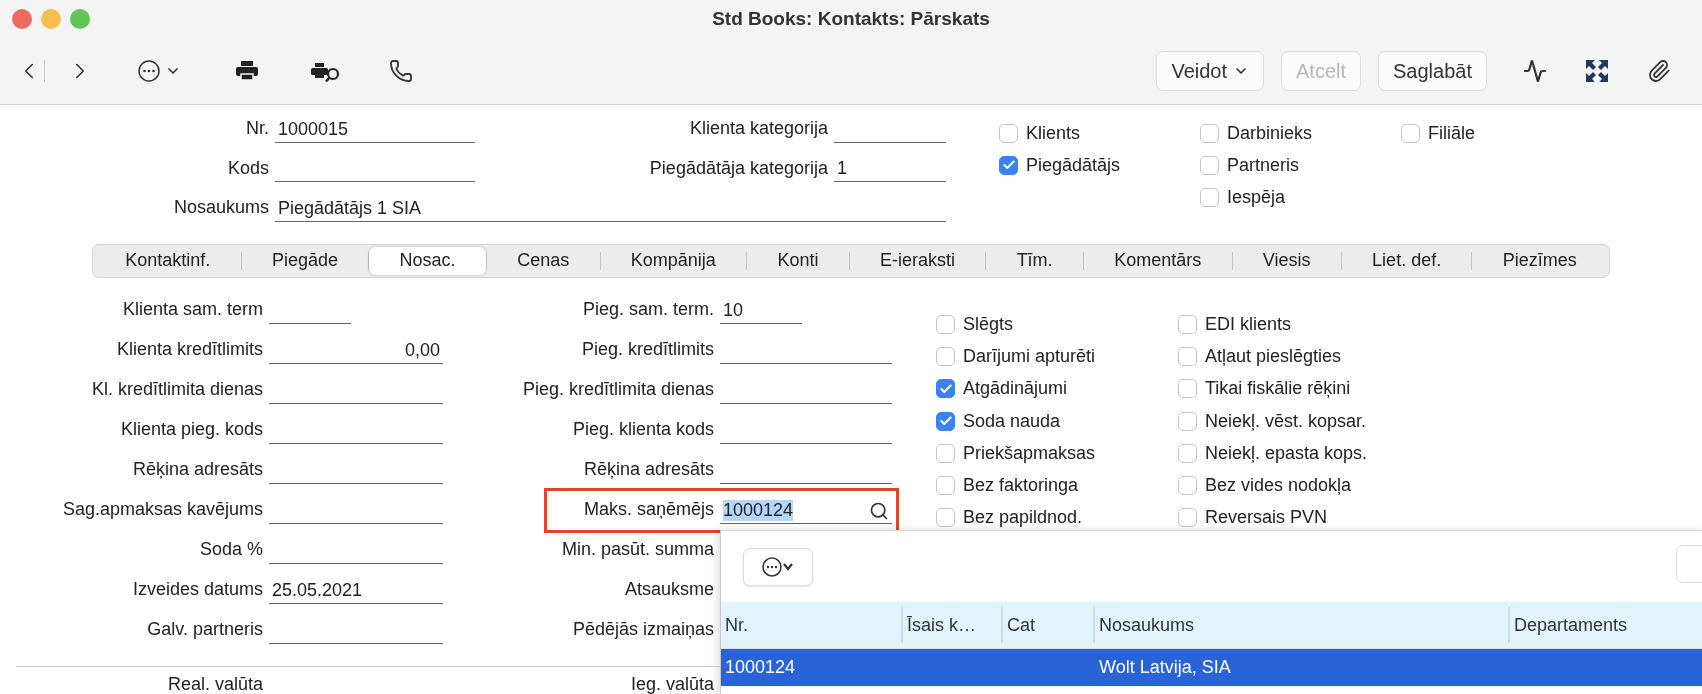 This screenshot has width=1702, height=694. I want to click on checkbox: Bez faktoringa, so click(1057, 485).